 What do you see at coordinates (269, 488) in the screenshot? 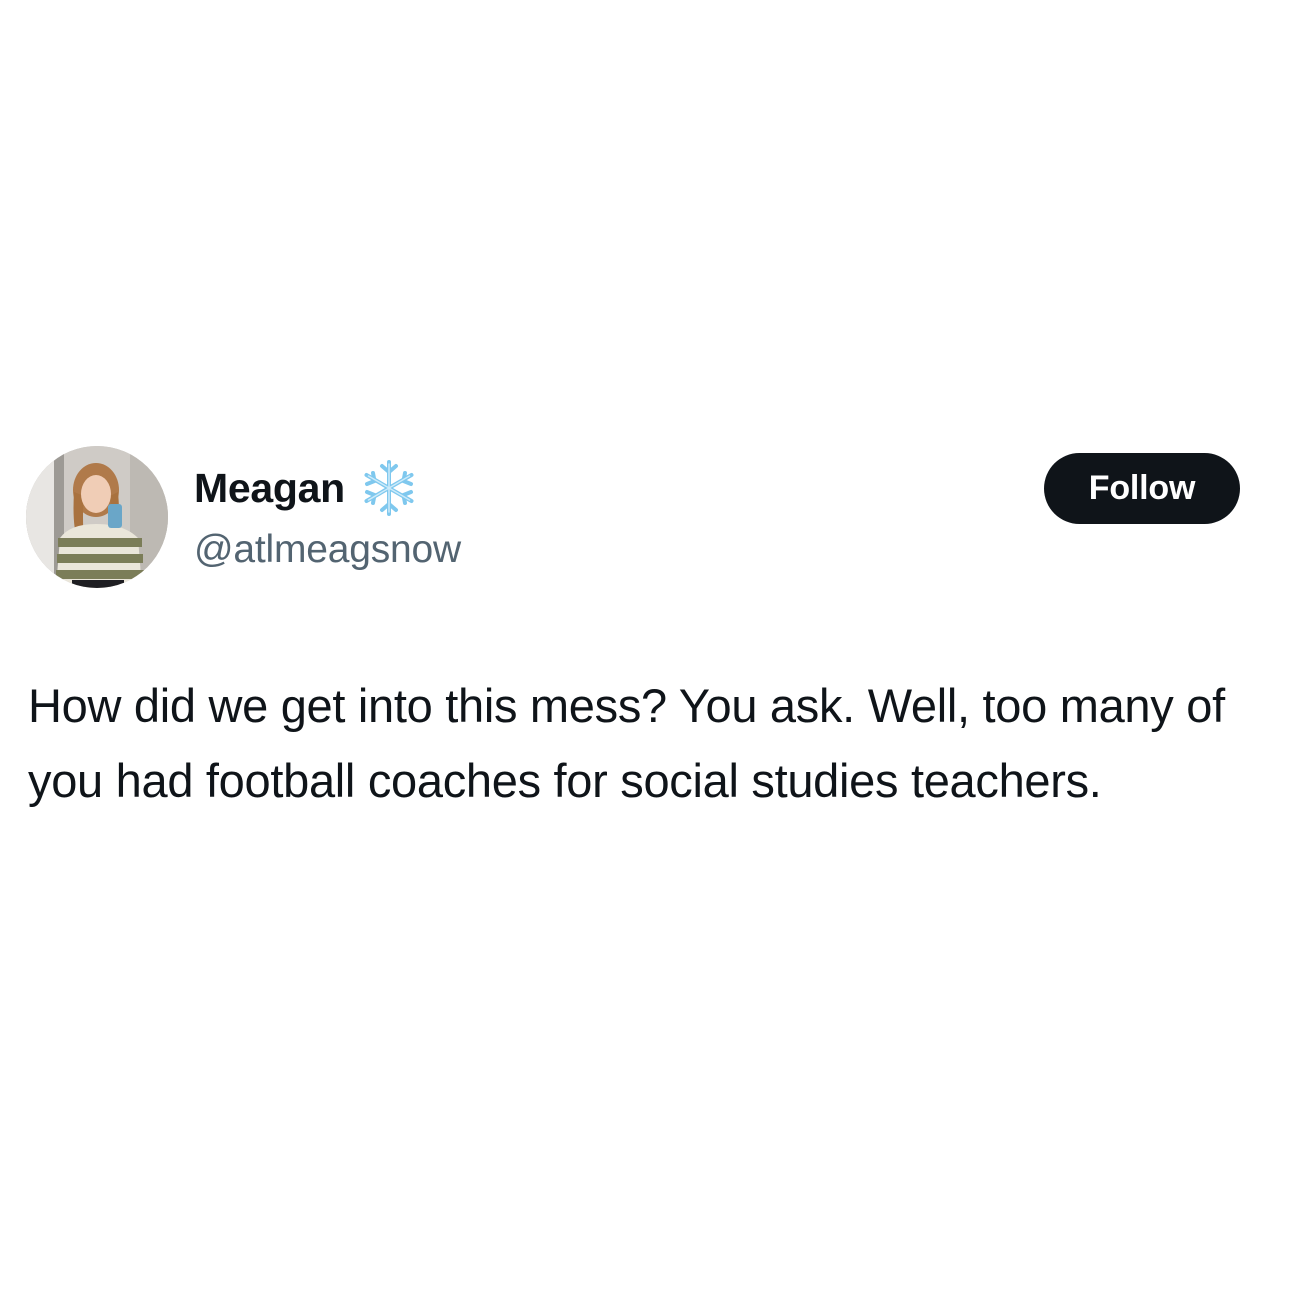
I see `display-name: Meagan` at bounding box center [269, 488].